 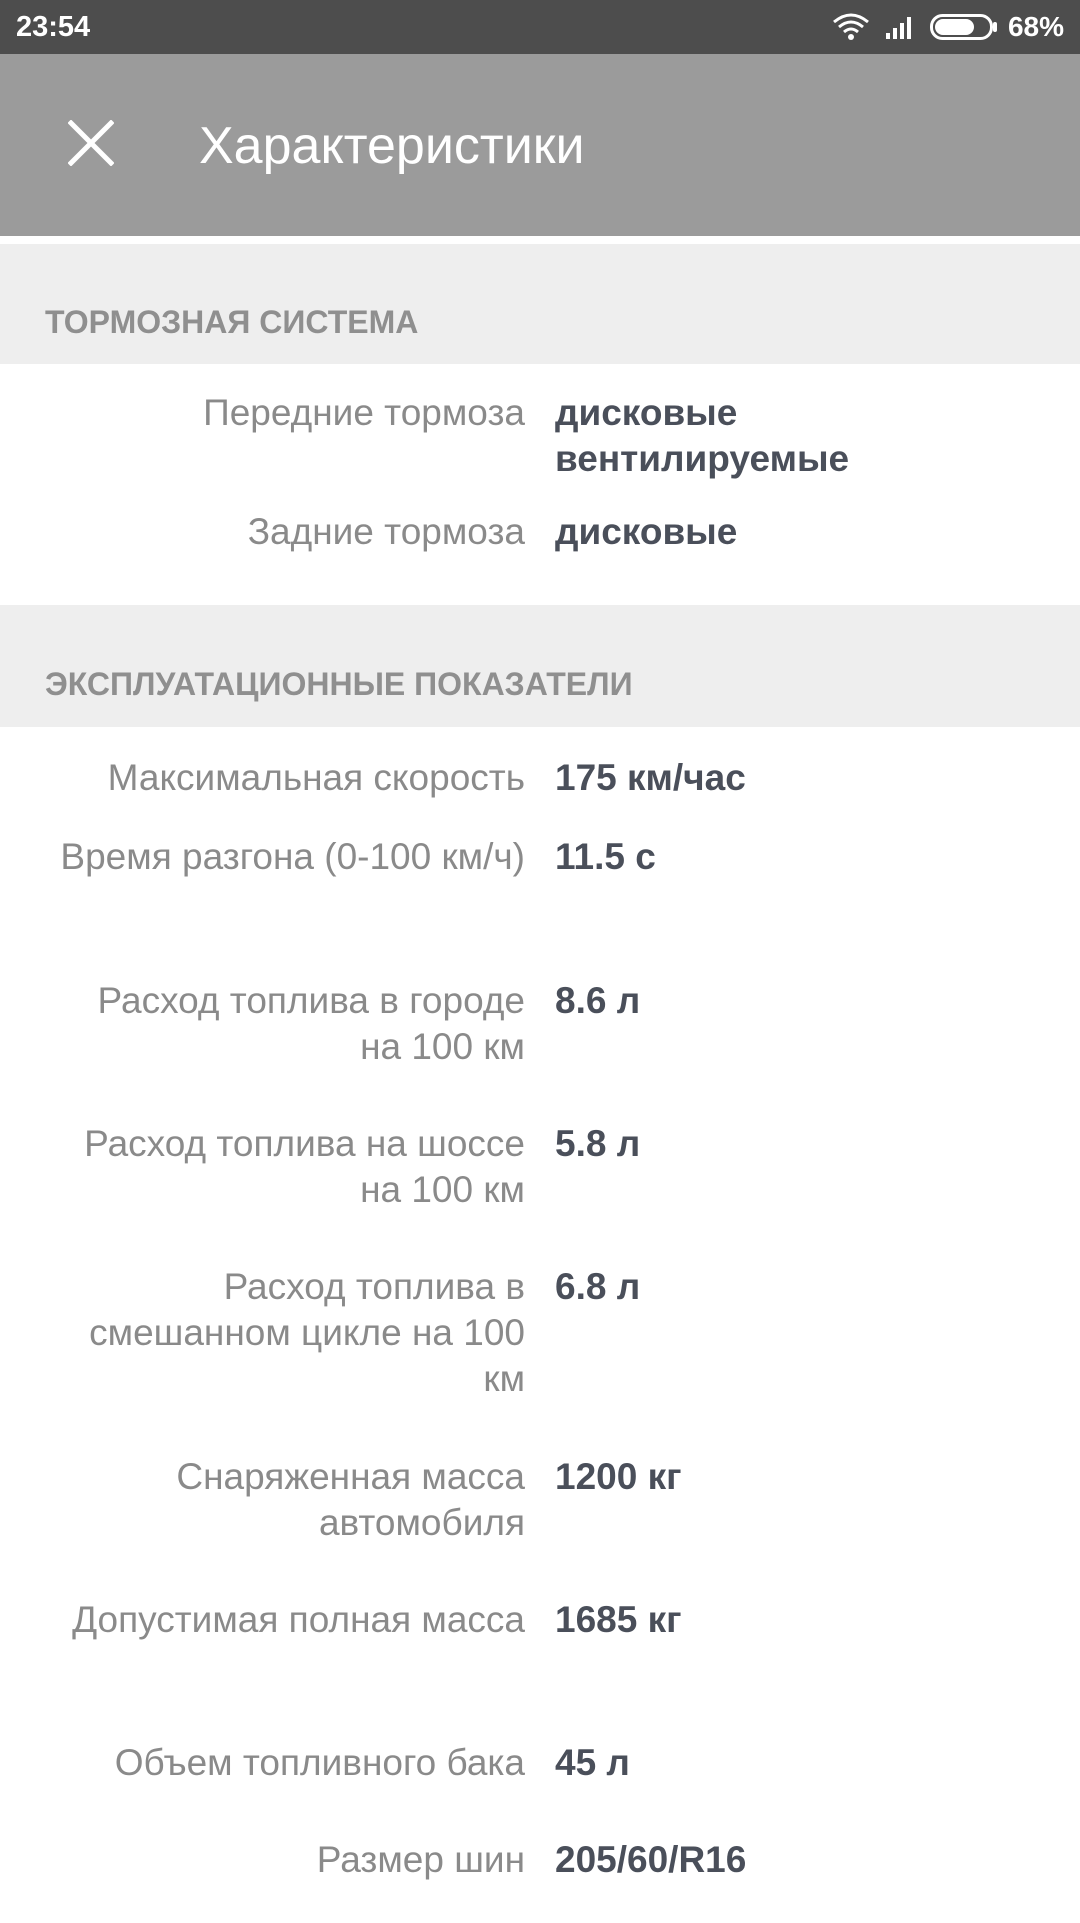 I want to click on list-item: Объем топливного бака 45 л, so click(x=540, y=1777).